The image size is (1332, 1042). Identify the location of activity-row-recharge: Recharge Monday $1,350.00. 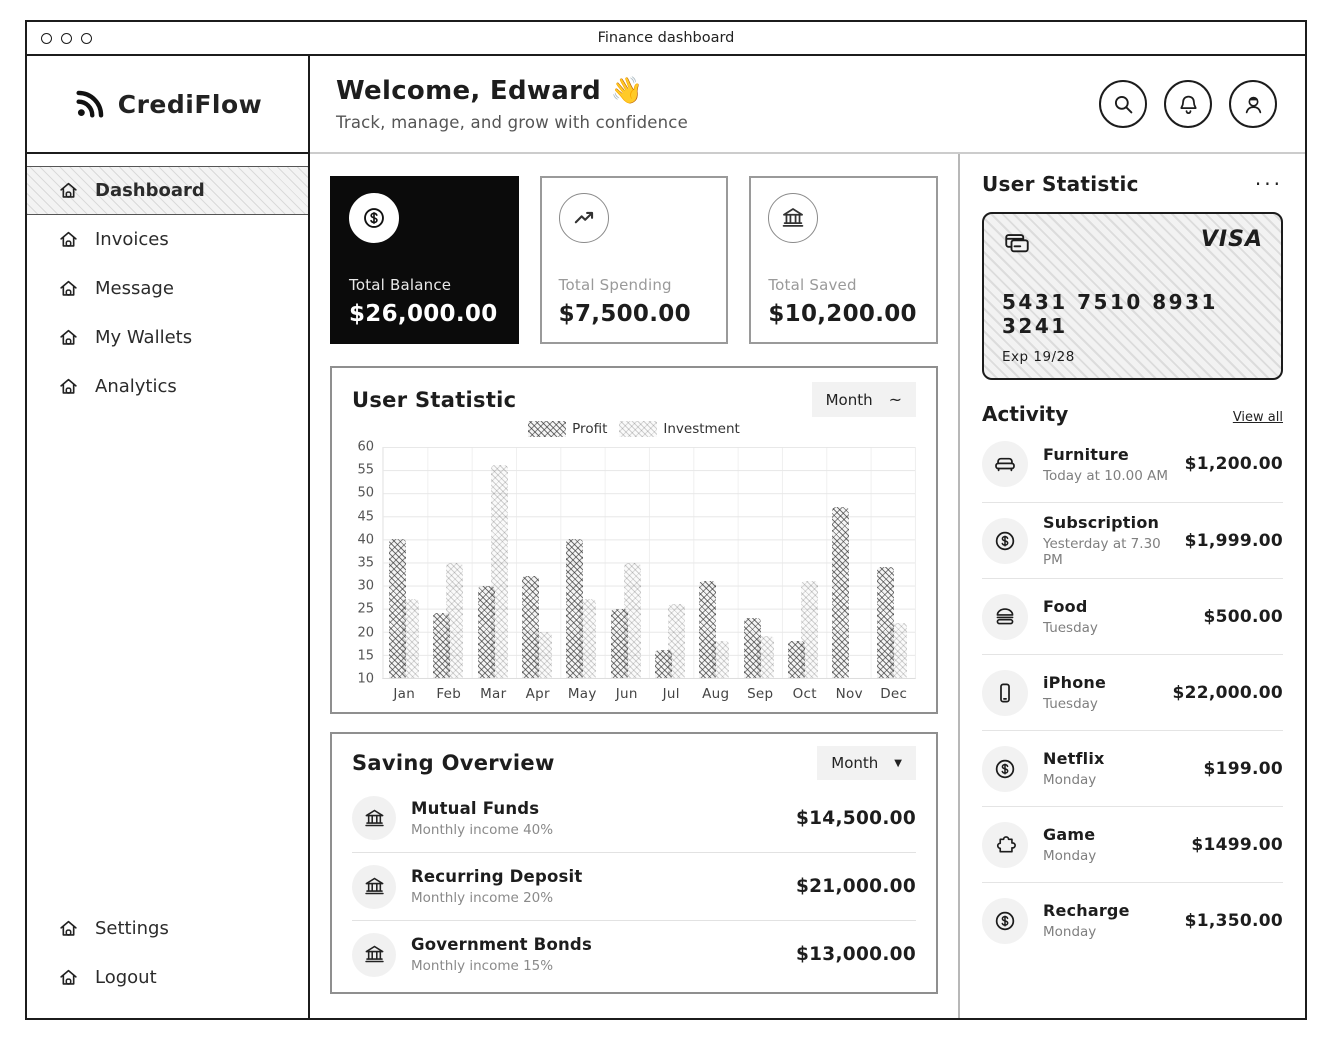
(1132, 920).